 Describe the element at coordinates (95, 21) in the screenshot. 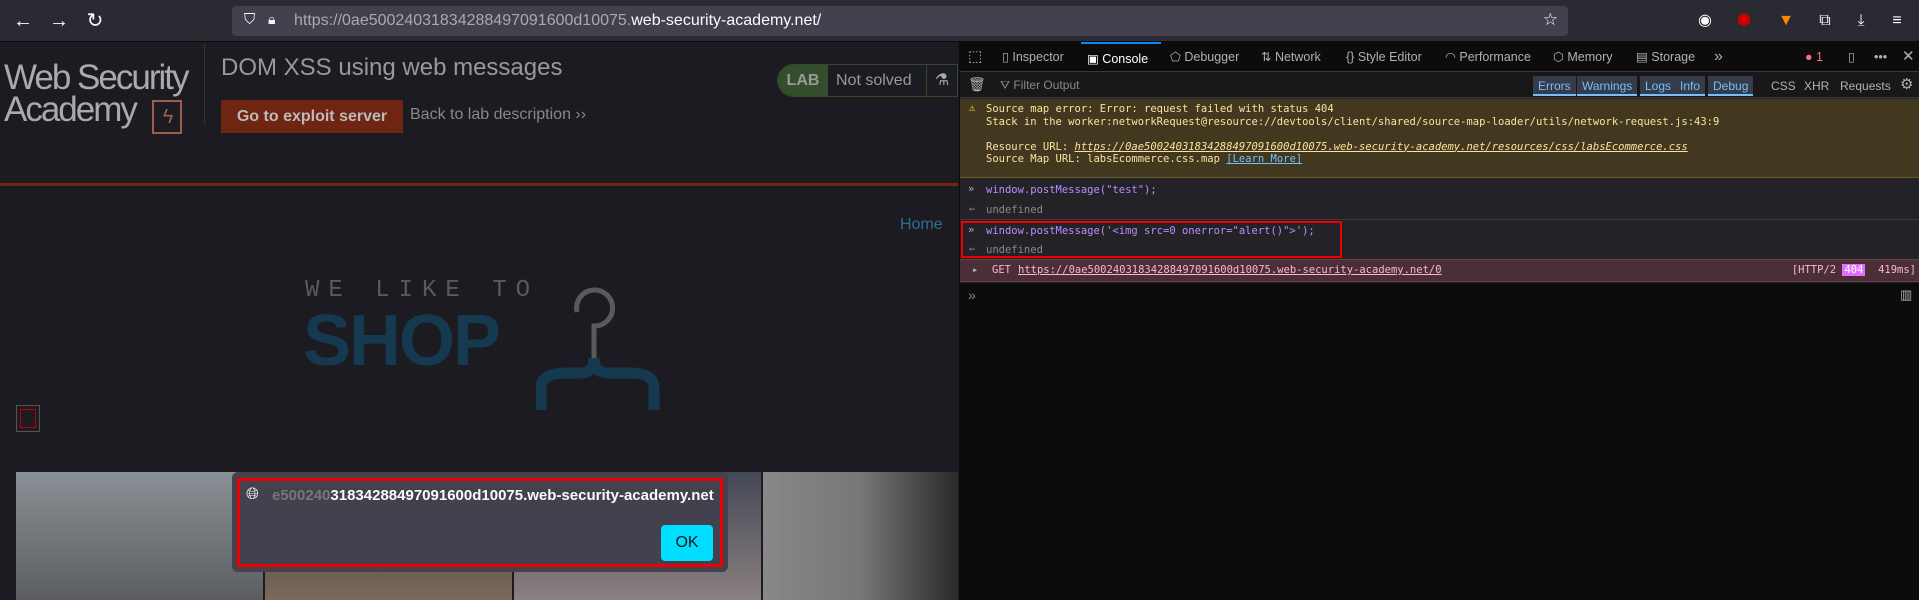

I see `reload-button: ↻` at that location.